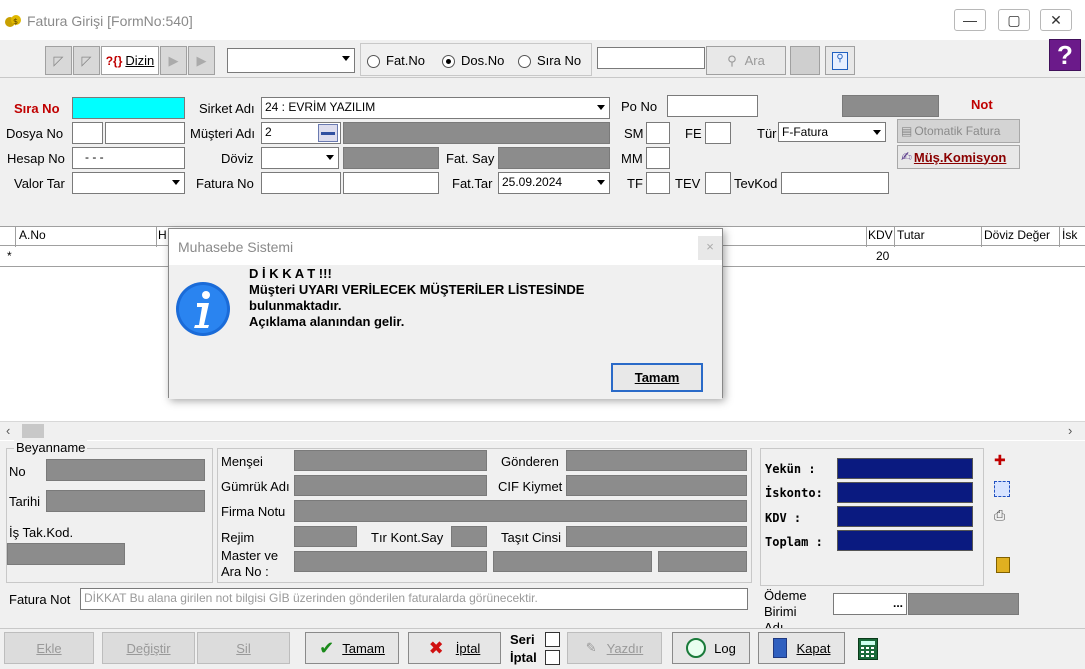 The image size is (1085, 669). What do you see at coordinates (905, 468) in the screenshot?
I see `yekun-field` at bounding box center [905, 468].